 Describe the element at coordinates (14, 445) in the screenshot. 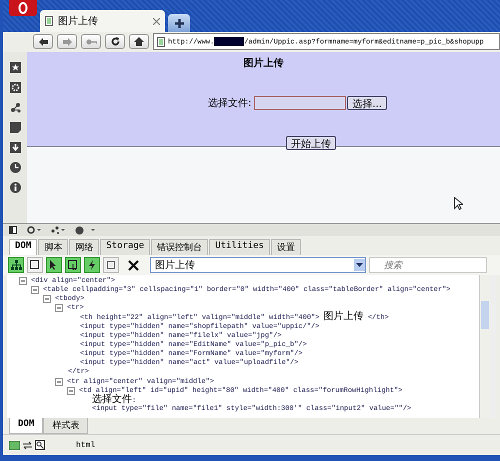

I see `layout-icon` at that location.